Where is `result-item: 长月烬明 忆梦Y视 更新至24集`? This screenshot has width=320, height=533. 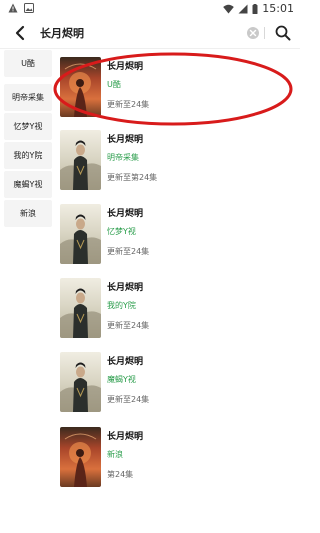
result-item: 长月烬明 忆梦Y视 更新至24集 is located at coordinates (180, 241).